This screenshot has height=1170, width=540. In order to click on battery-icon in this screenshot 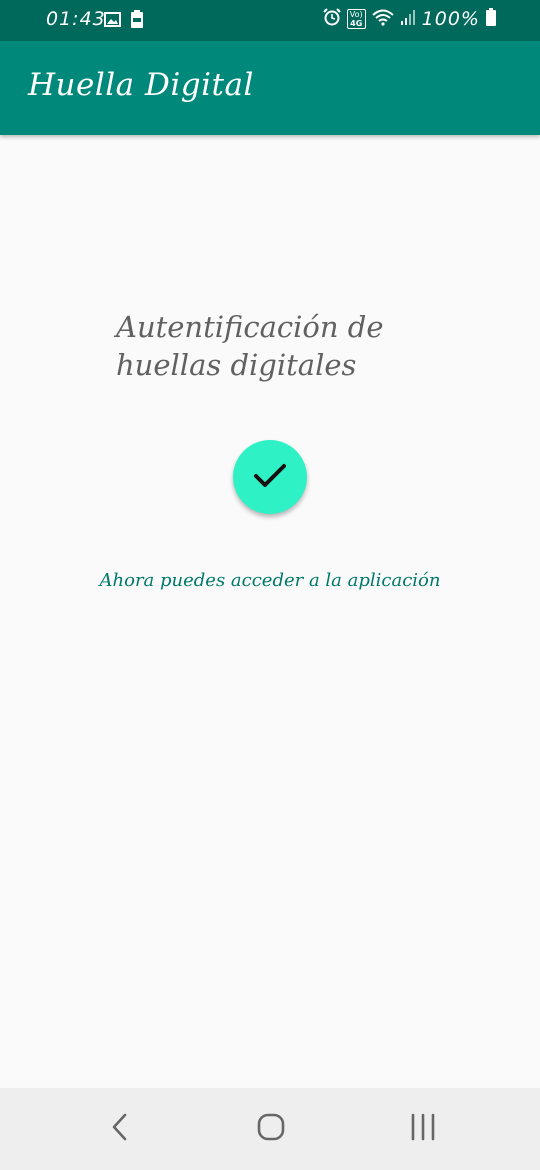, I will do `click(491, 19)`.